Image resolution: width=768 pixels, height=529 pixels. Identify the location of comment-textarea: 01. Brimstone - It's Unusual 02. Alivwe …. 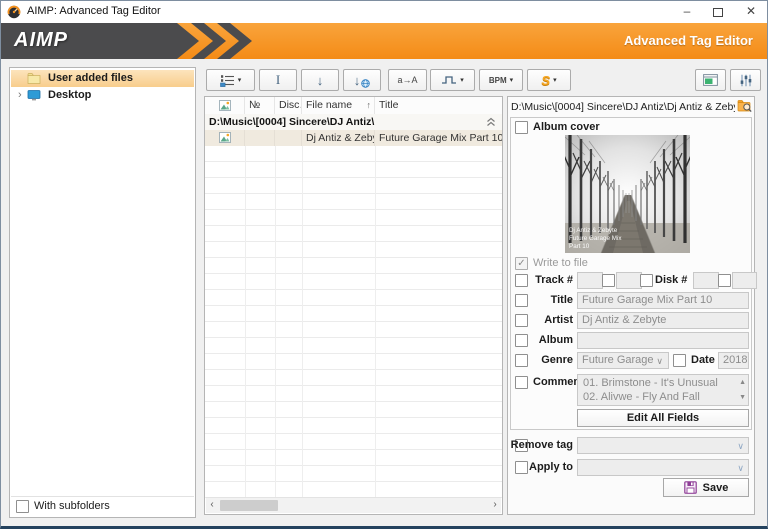
(663, 390).